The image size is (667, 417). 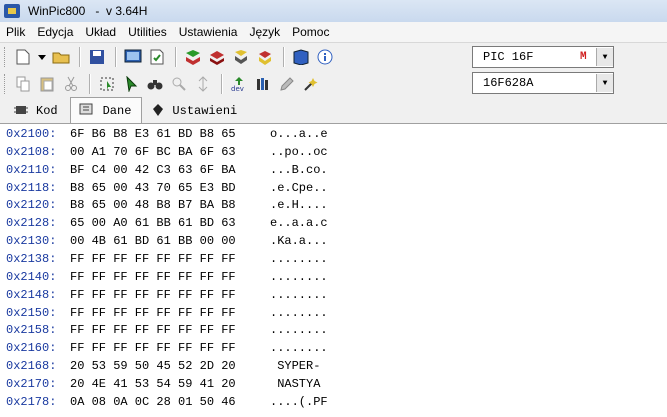 What do you see at coordinates (15, 32) in the screenshot?
I see `menu-plik: Plik` at bounding box center [15, 32].